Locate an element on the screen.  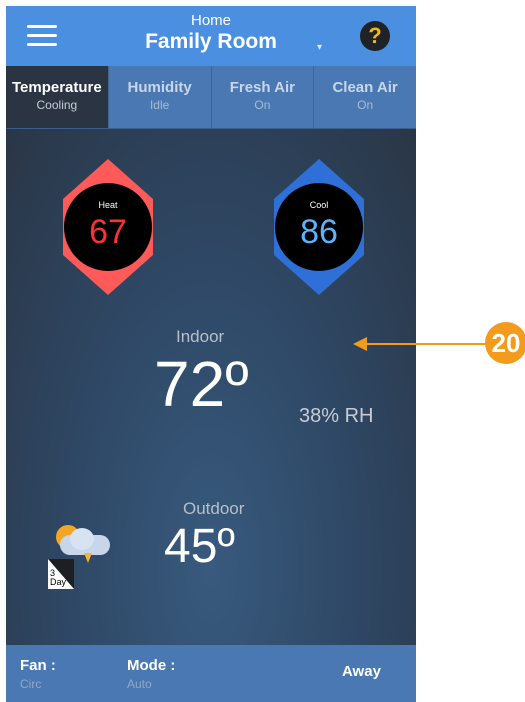
away-button: Away is located at coordinates (361, 671).